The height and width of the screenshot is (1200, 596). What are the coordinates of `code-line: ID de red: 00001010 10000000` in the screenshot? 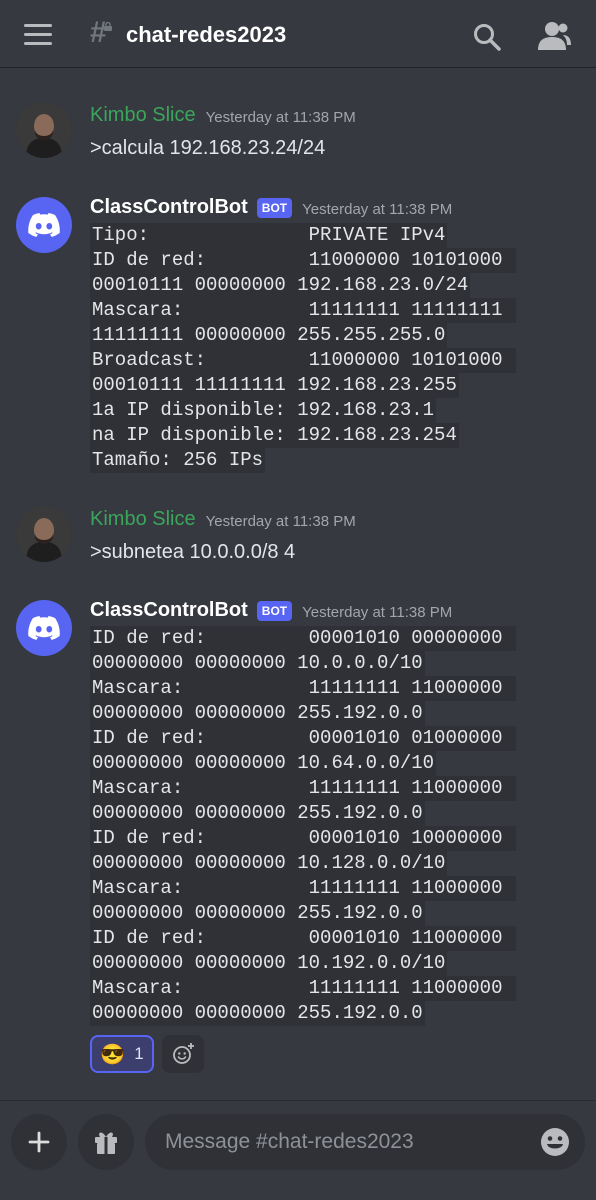 It's located at (303, 838).